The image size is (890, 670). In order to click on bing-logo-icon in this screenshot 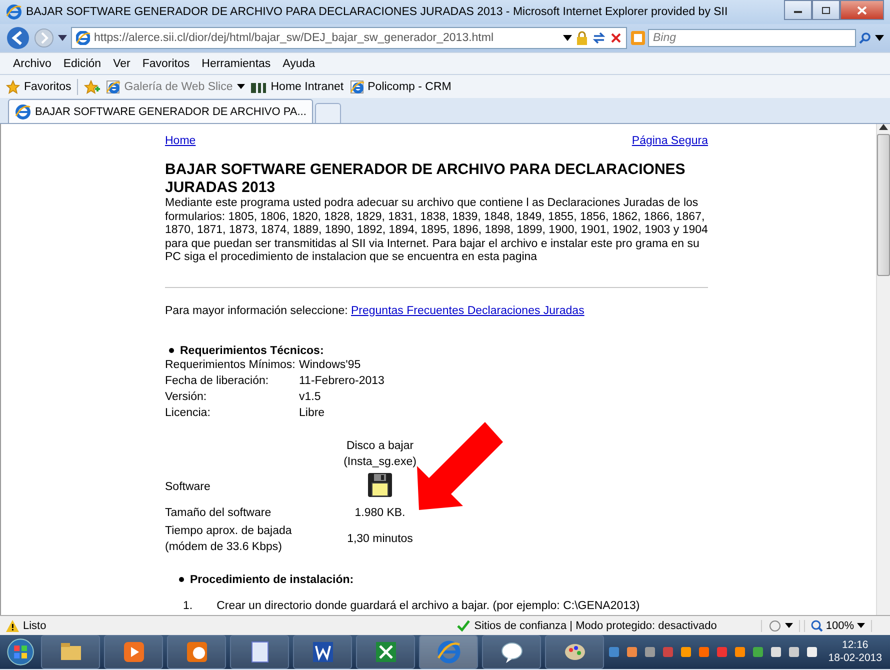, I will do `click(638, 38)`.